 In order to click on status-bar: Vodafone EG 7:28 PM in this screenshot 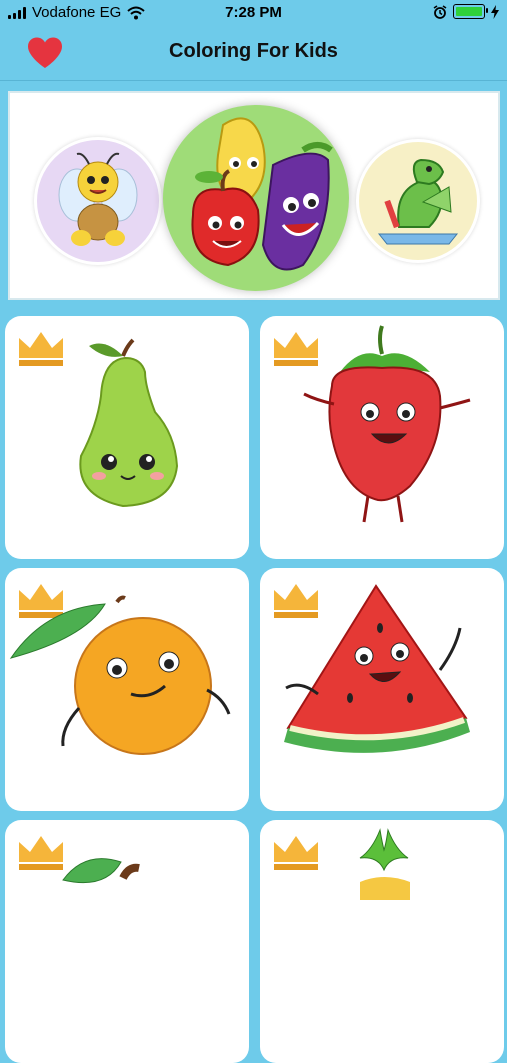, I will do `click(253, 13)`.